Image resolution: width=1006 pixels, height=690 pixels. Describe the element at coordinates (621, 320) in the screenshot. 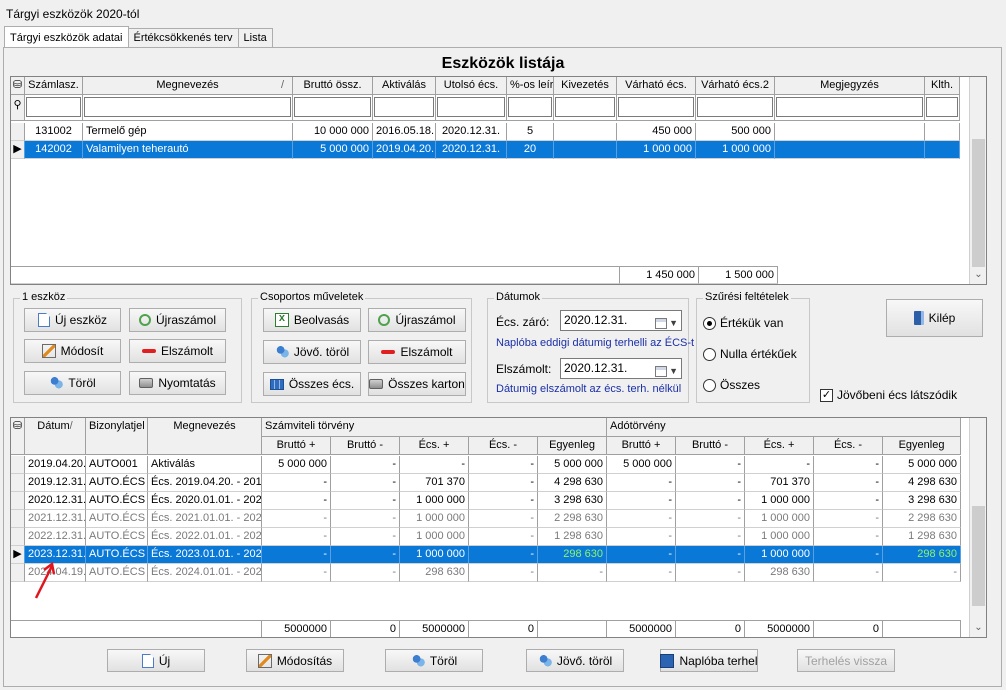

I see `ecs-close-datepicker: 2020.12.31. ▼` at that location.